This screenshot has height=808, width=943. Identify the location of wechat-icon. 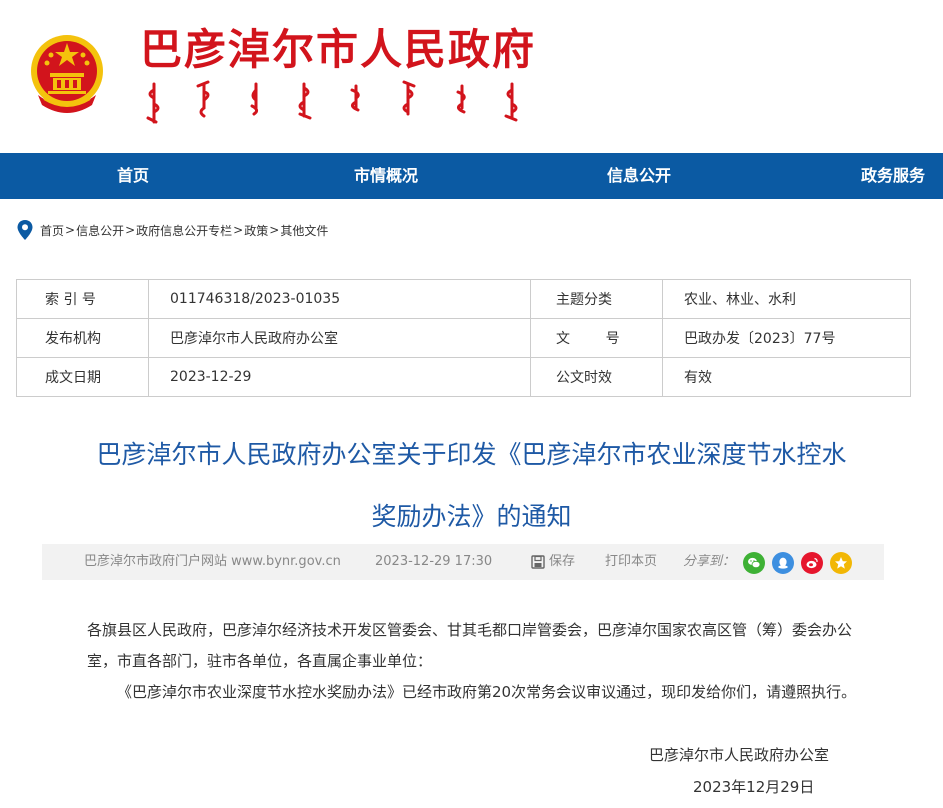
(754, 563).